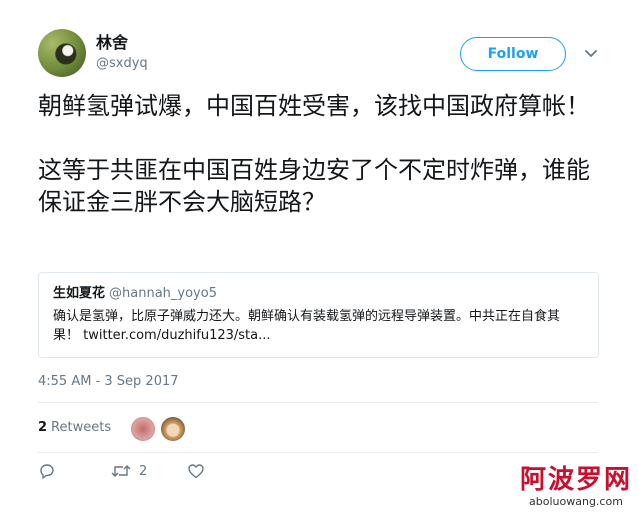 The image size is (638, 513). I want to click on retweet-action-count: 2, so click(143, 471).